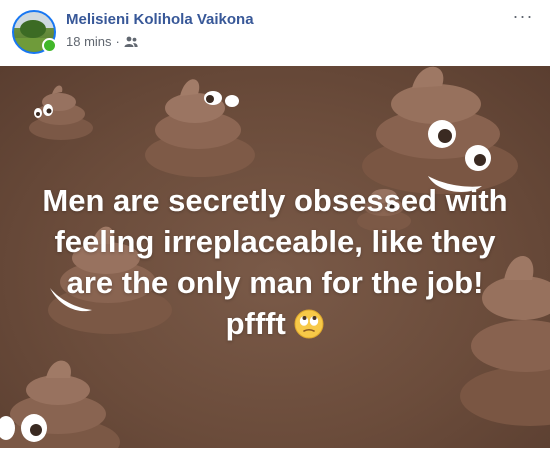 This screenshot has width=550, height=457. Describe the element at coordinates (49, 45) in the screenshot. I see `online-status-icon` at that location.